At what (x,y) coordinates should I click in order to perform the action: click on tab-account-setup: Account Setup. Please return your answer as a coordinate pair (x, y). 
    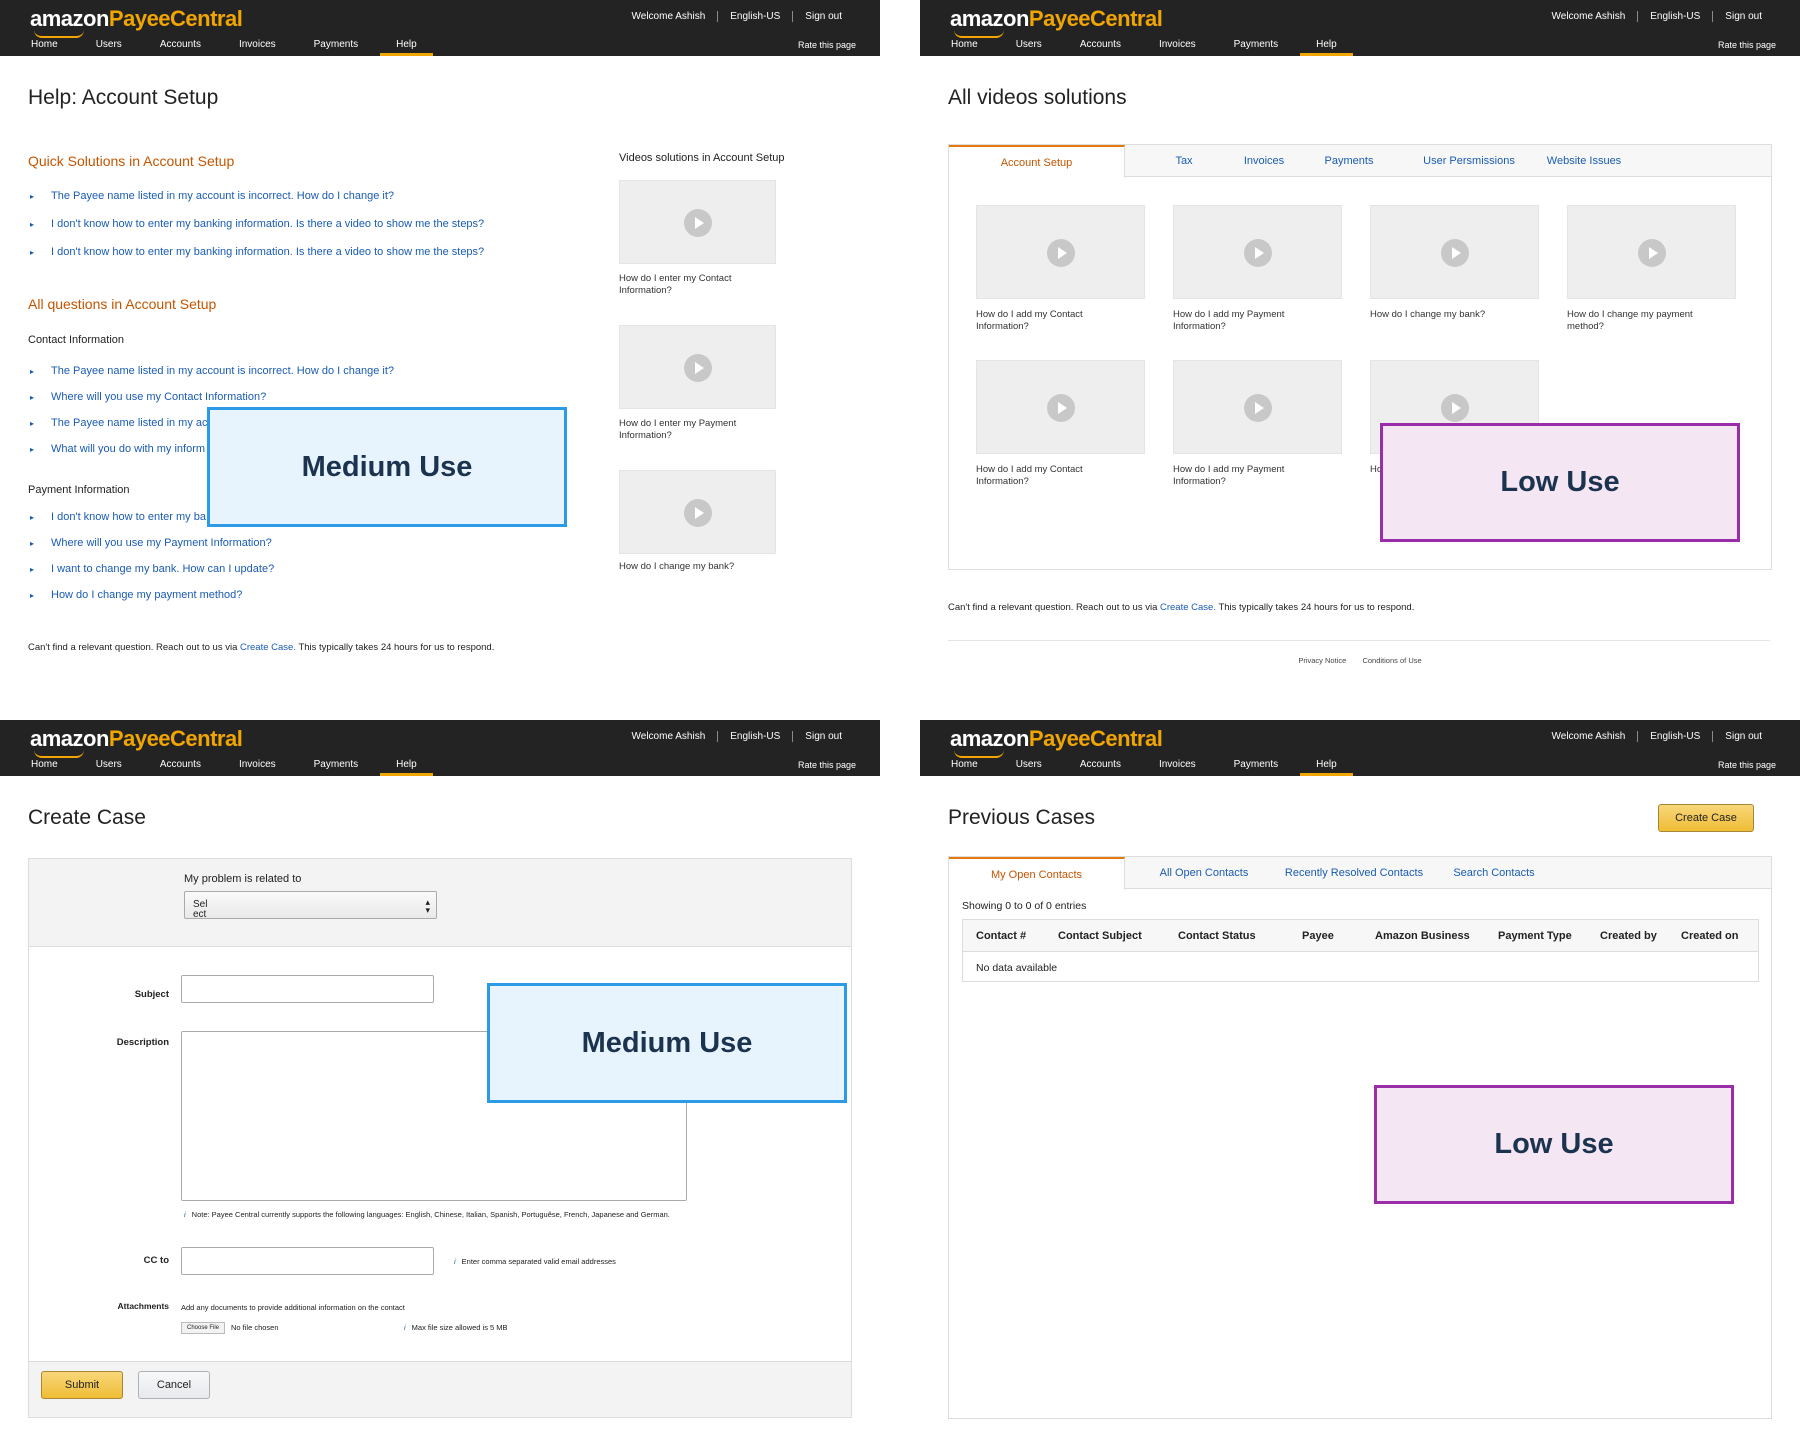
    Looking at the image, I should click on (1037, 161).